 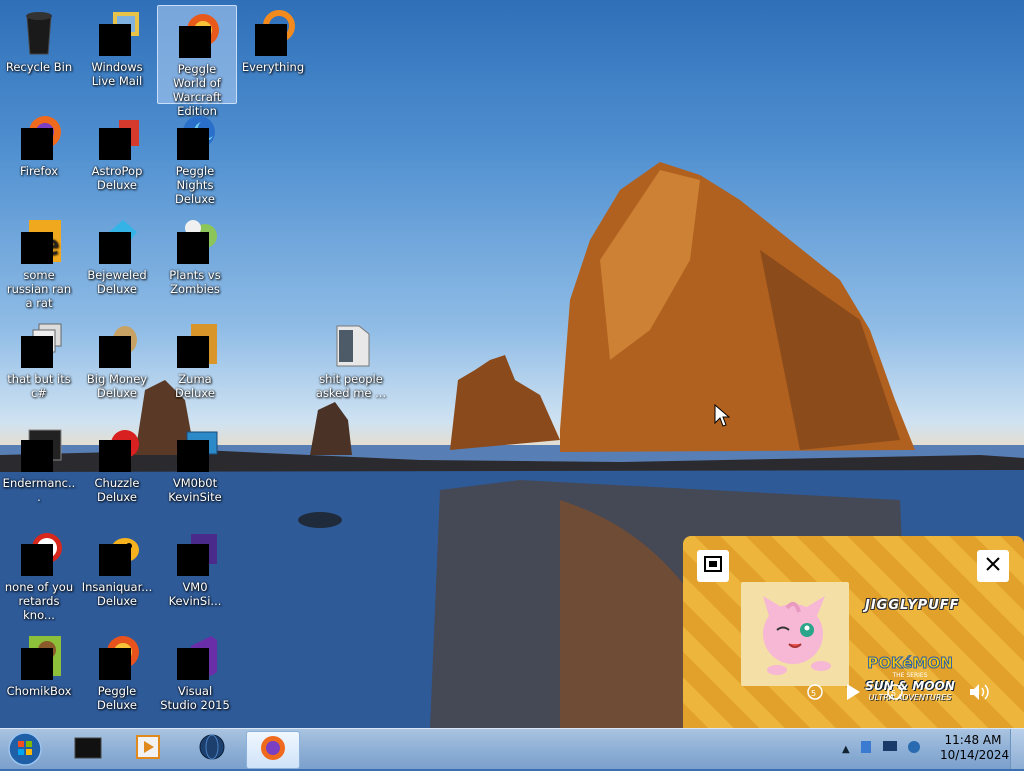 I want to click on play-button, so click(x=853, y=694).